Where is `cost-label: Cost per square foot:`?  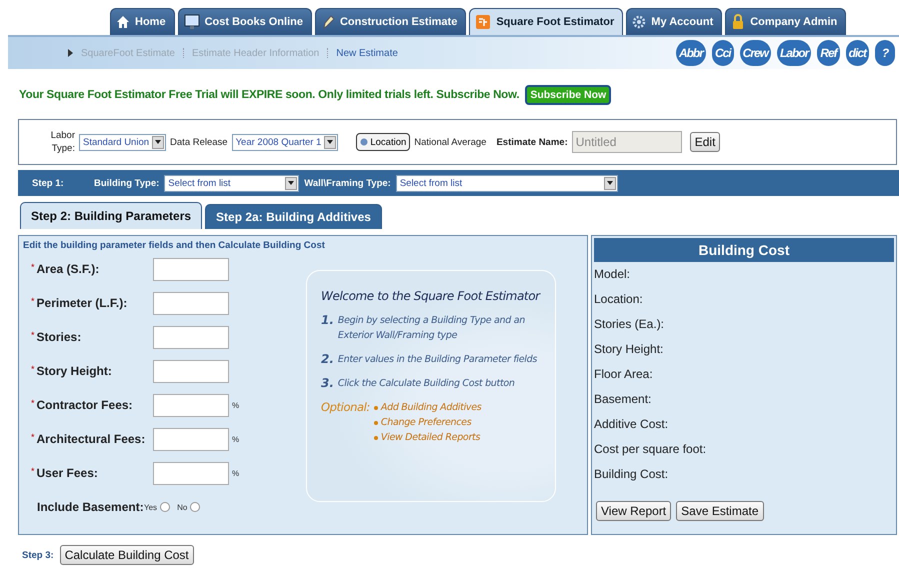 cost-label: Cost per square foot: is located at coordinates (651, 449).